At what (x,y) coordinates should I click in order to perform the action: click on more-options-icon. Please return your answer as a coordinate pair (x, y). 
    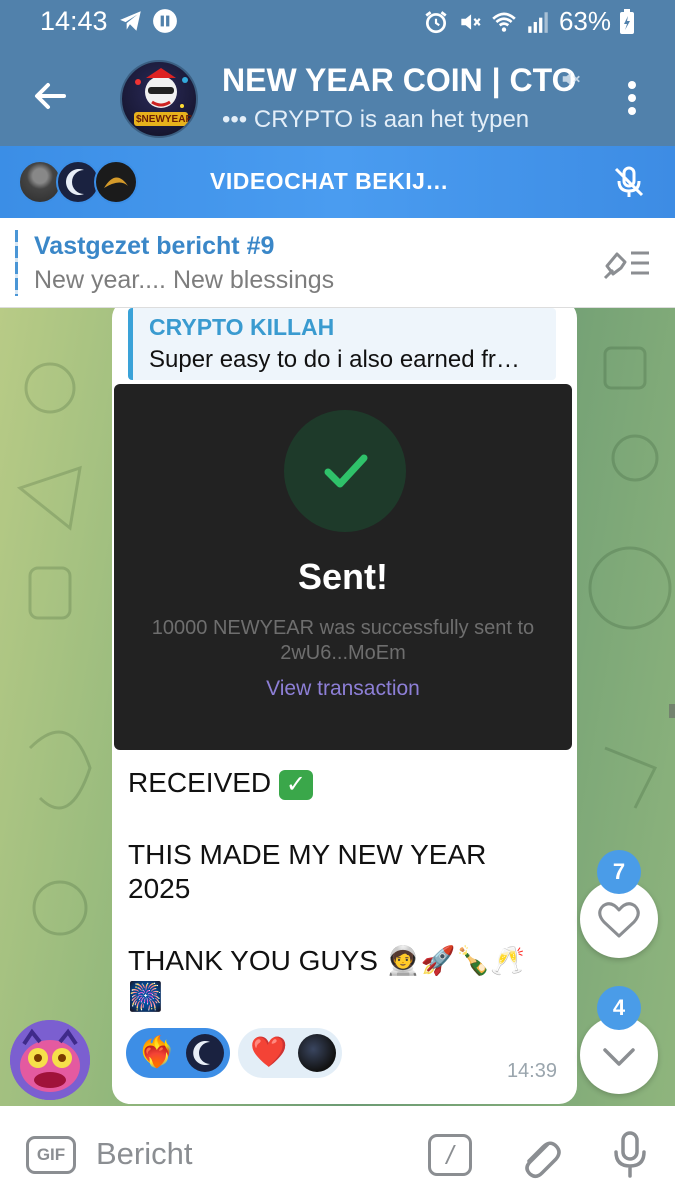
    Looking at the image, I should click on (632, 98).